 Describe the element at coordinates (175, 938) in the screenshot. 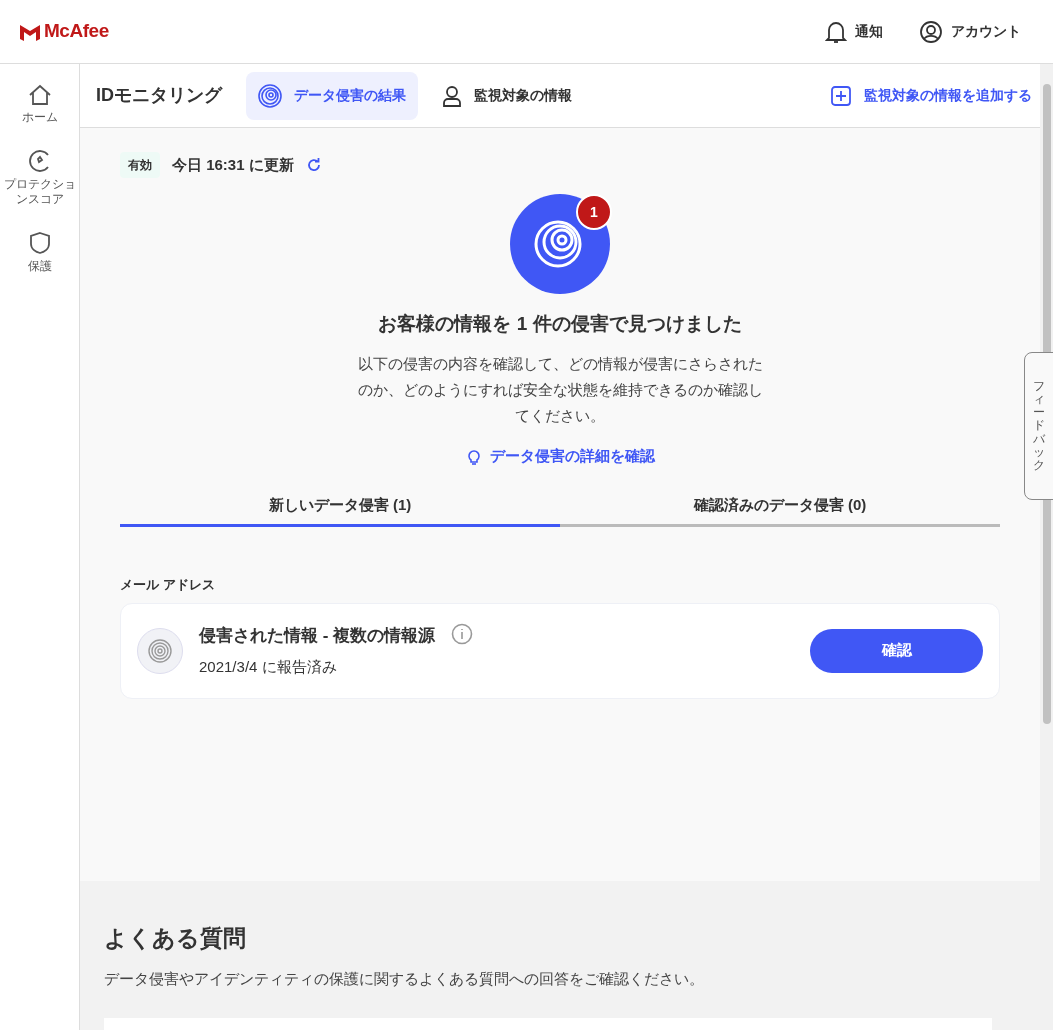

I see `faq-title: よくある質問` at that location.